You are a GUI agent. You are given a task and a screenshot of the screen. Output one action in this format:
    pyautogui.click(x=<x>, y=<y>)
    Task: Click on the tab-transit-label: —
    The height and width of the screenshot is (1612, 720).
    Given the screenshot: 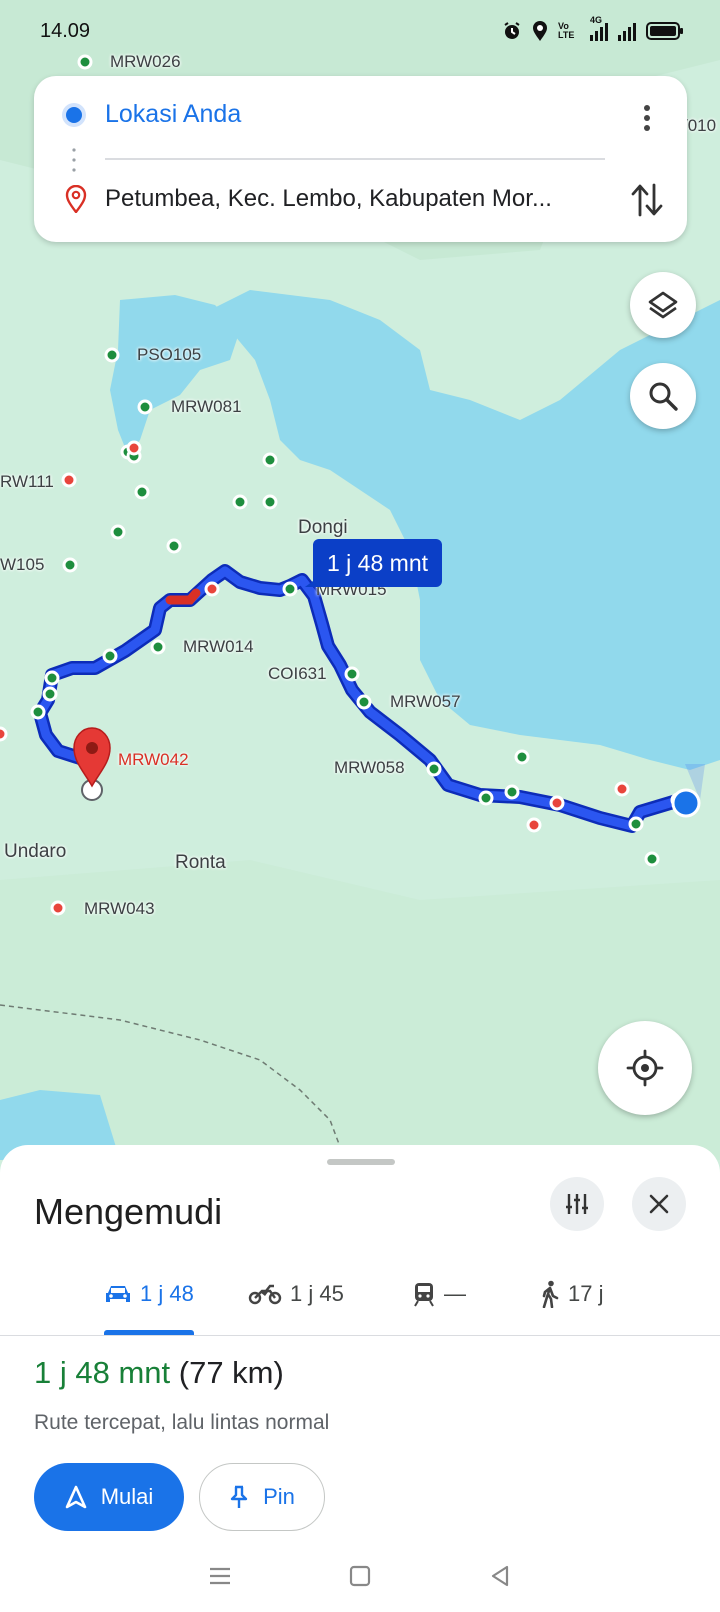 What is the action you would take?
    pyautogui.click(x=455, y=1293)
    